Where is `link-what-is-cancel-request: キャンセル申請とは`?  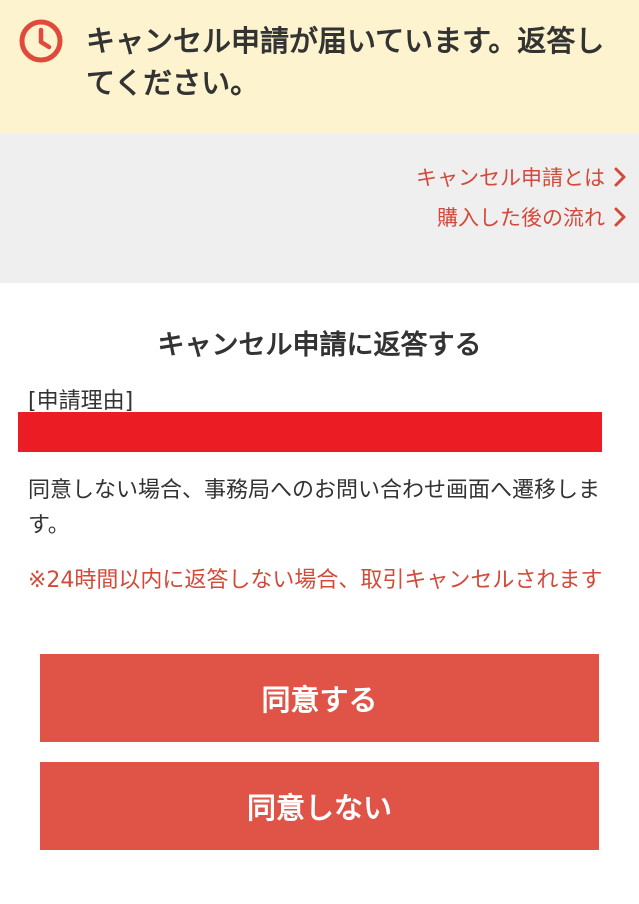 link-what-is-cancel-request: キャンセル申請とは is located at coordinates (522, 177).